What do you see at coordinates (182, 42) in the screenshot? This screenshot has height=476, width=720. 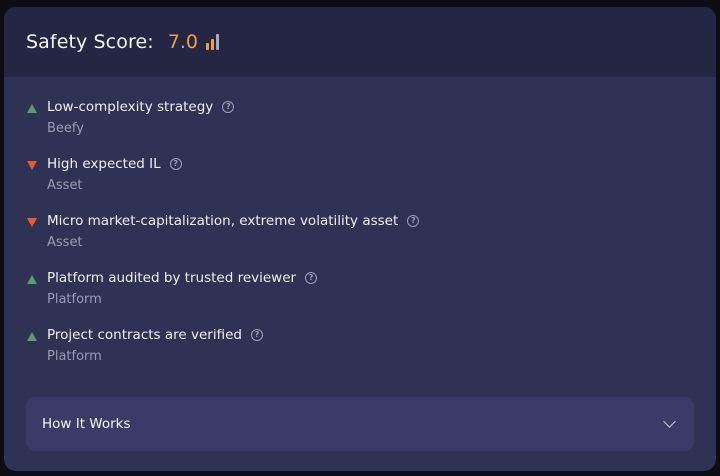 I see `safety-score-value: 7.0` at bounding box center [182, 42].